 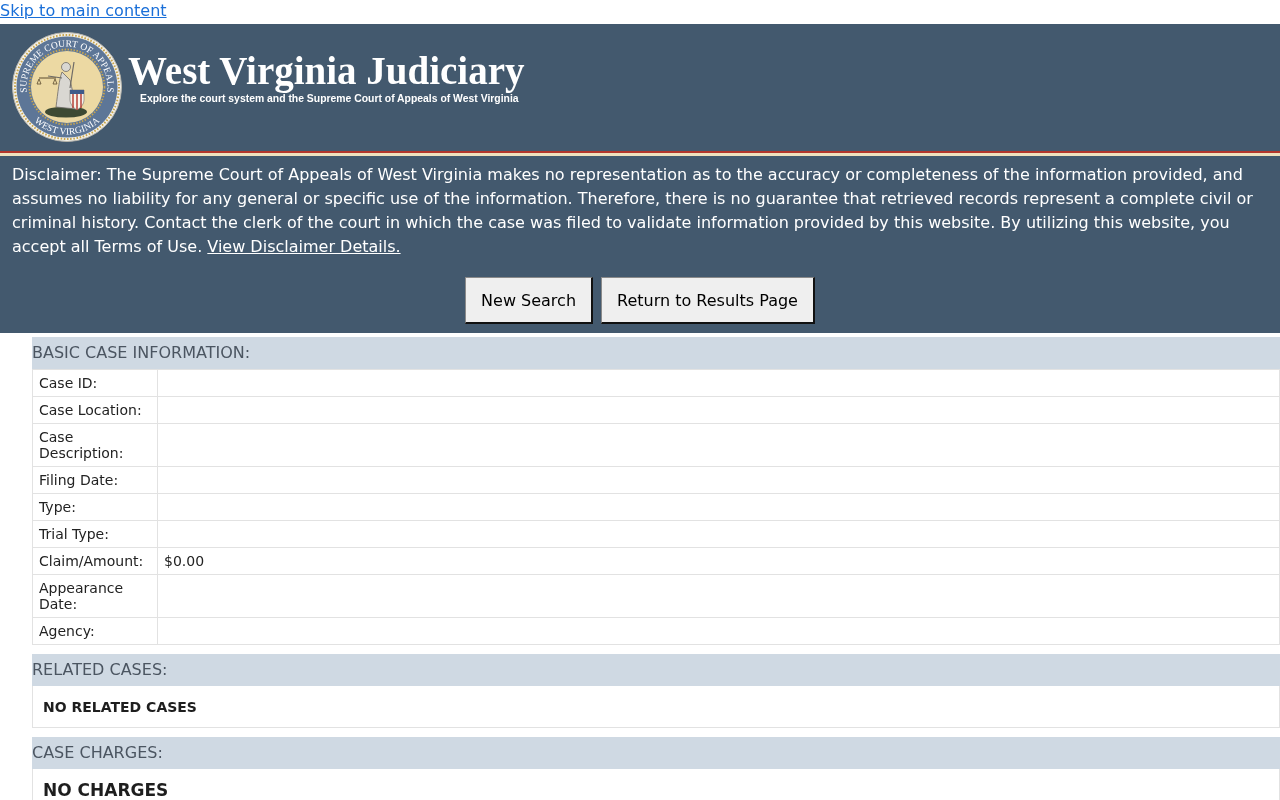 What do you see at coordinates (95, 383) in the screenshot?
I see `field-label: Case ID:` at bounding box center [95, 383].